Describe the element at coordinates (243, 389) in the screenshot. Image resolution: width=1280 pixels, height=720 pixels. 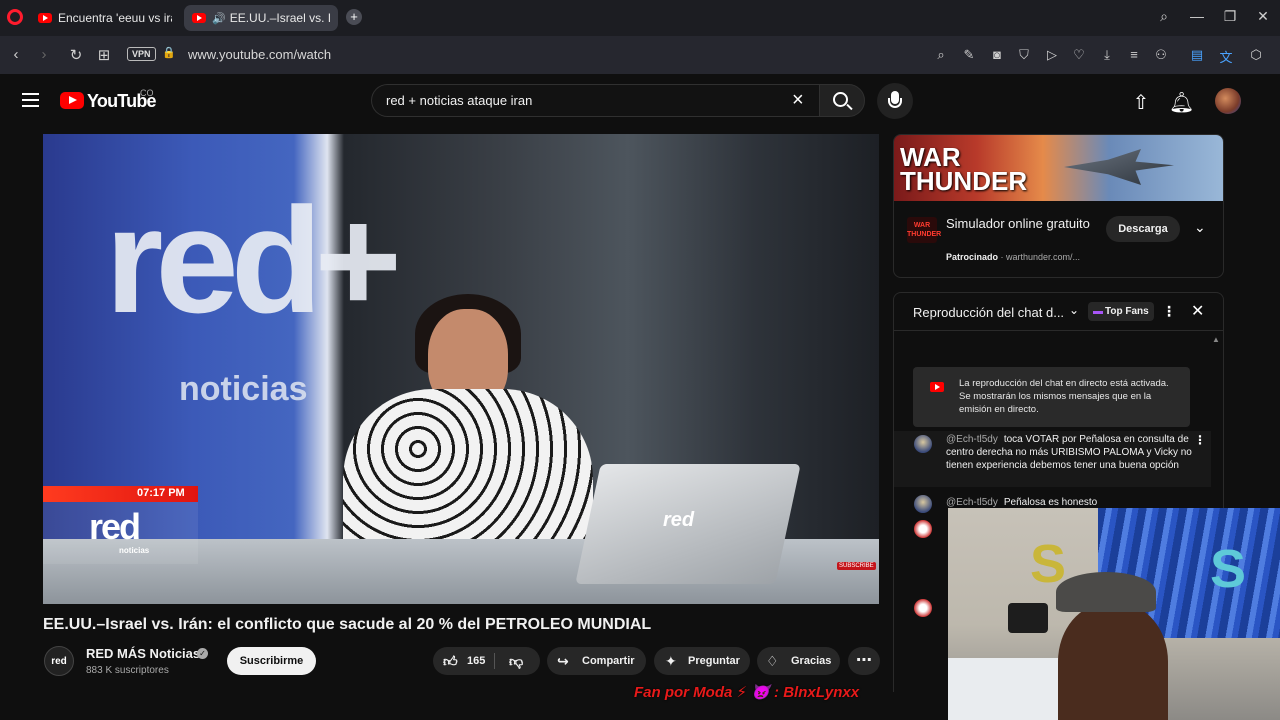
I see `studio-wall-subtitle: noticias` at that location.